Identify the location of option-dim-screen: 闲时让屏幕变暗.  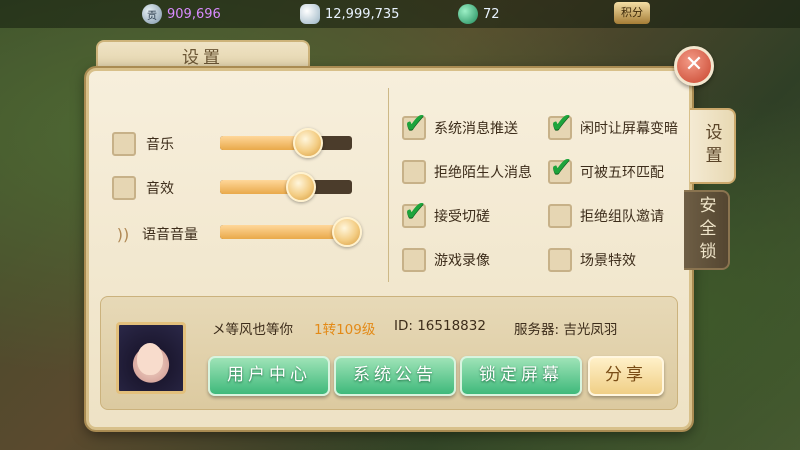
(613, 124).